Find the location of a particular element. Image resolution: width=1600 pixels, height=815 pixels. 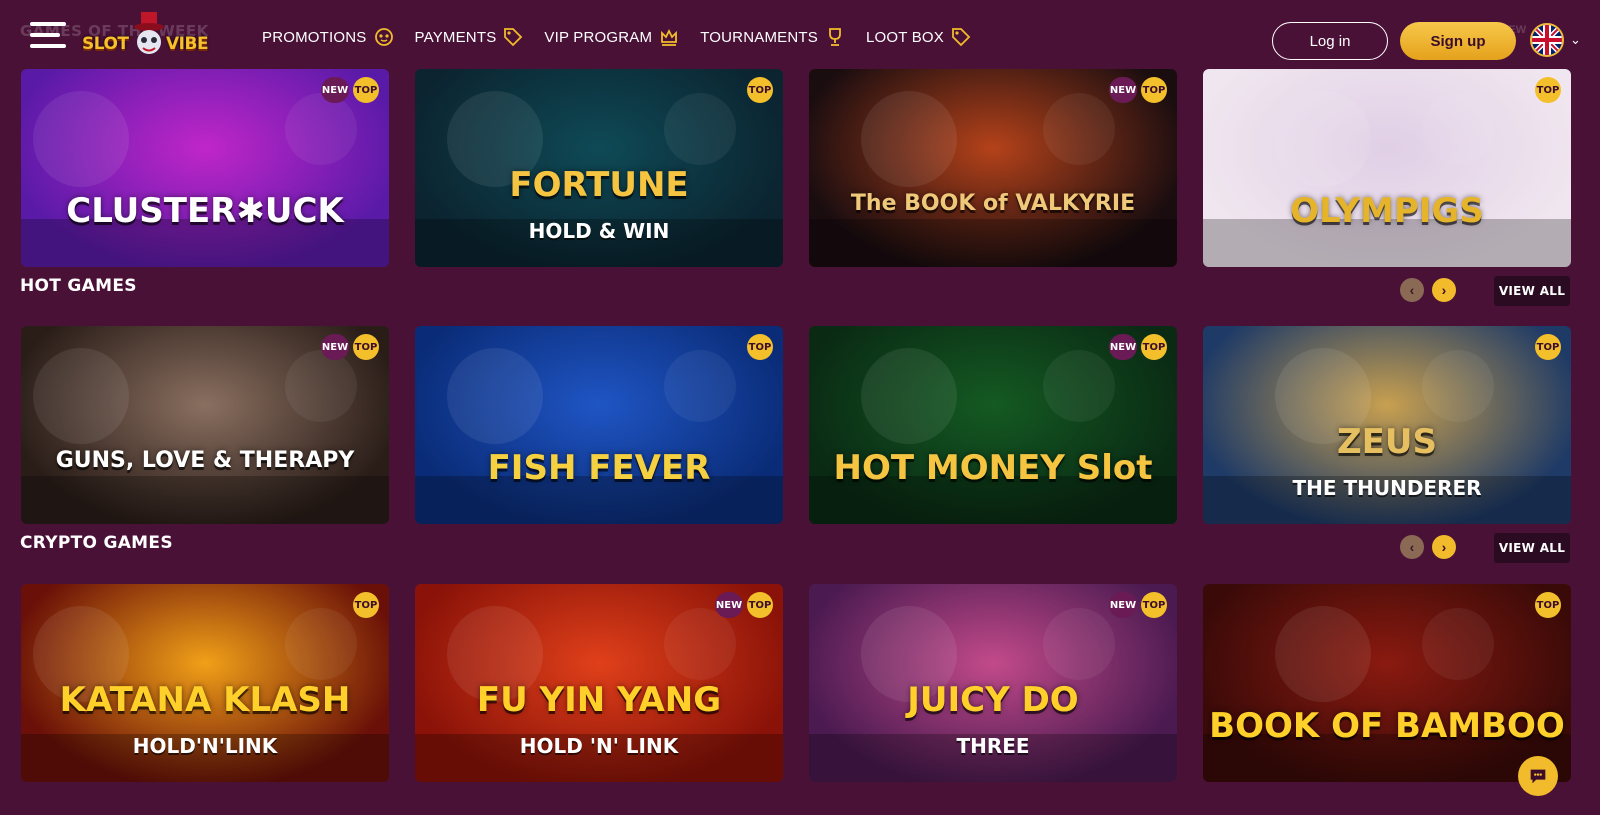

nav-payments: PAYMENTS is located at coordinates (470, 37).